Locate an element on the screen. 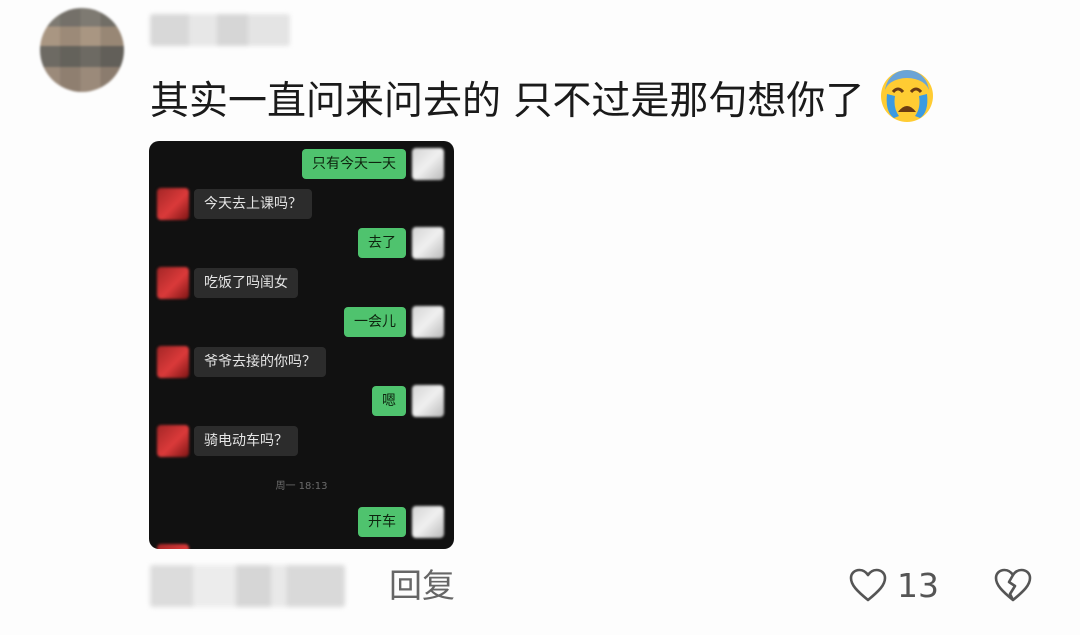 Image resolution: width=1080 pixels, height=635 pixels. comment-meta is located at coordinates (247, 586).